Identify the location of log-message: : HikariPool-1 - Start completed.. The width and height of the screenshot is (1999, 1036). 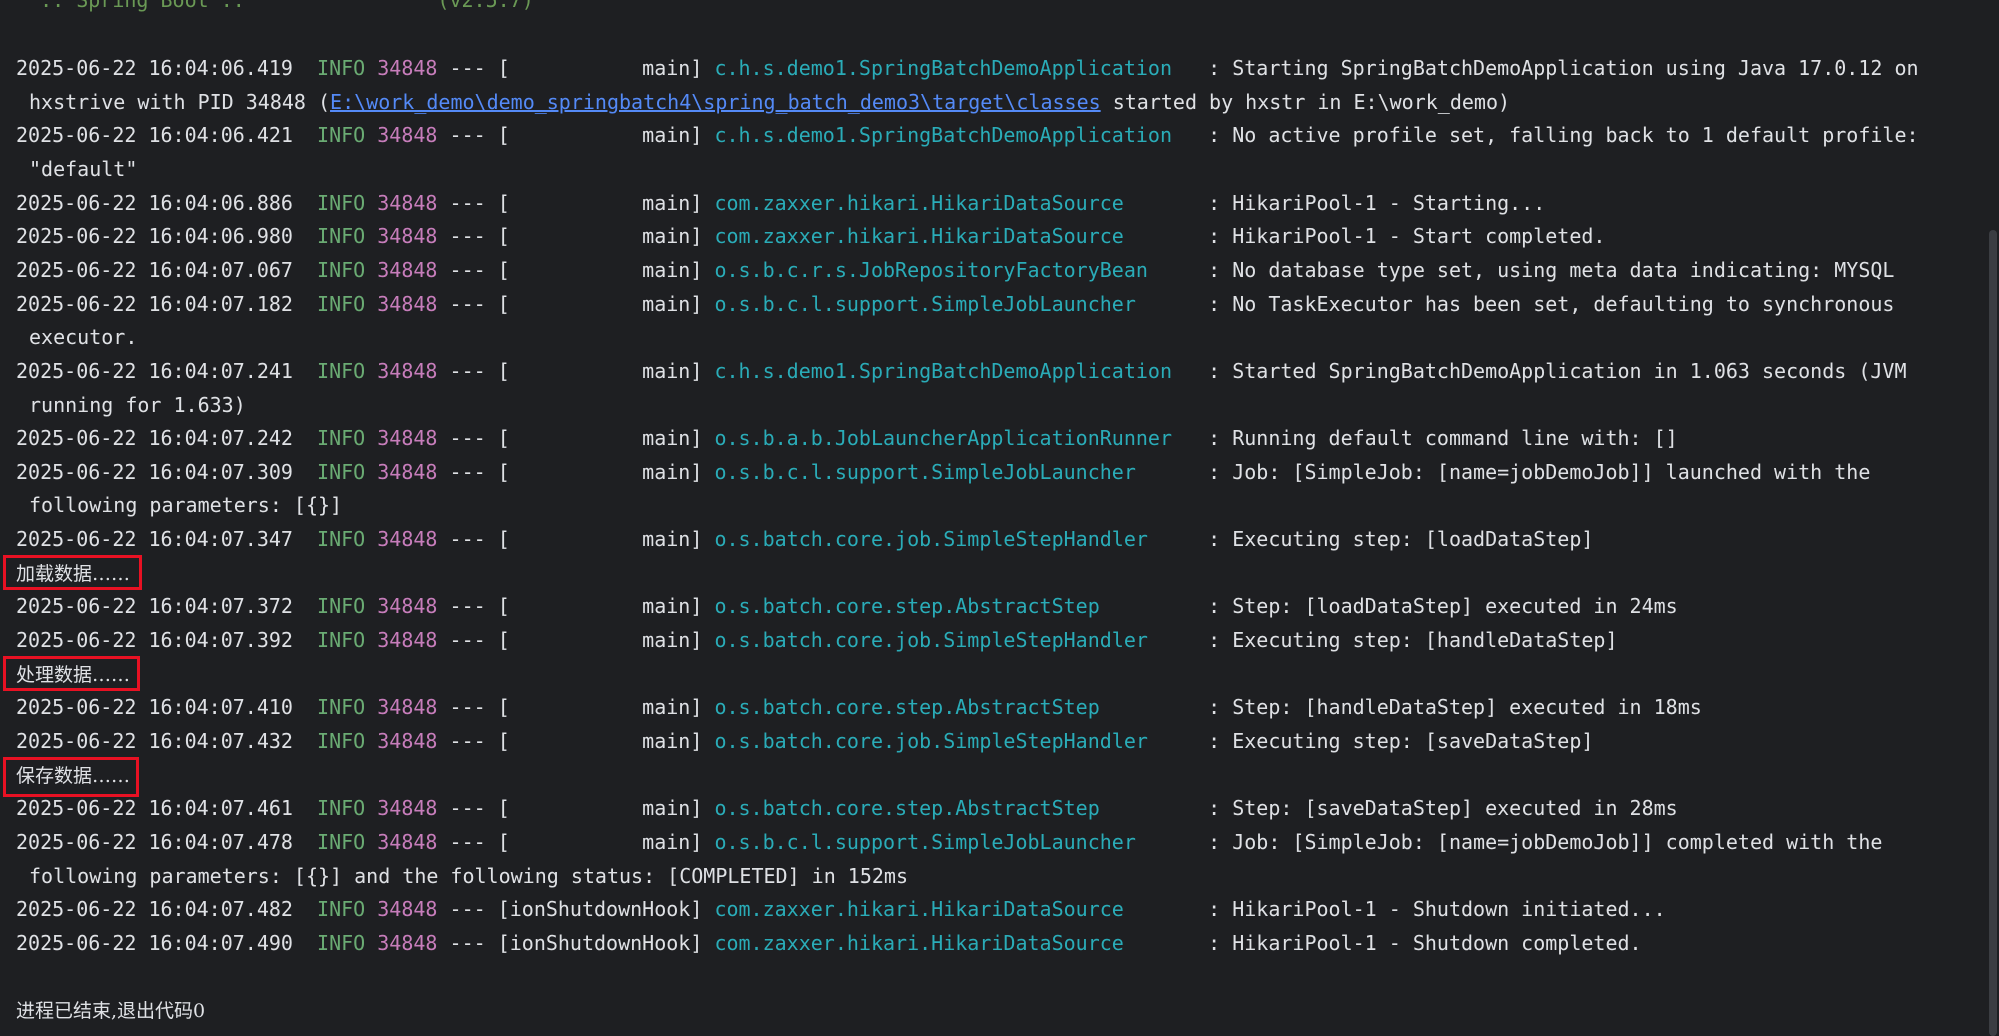
(1401, 236).